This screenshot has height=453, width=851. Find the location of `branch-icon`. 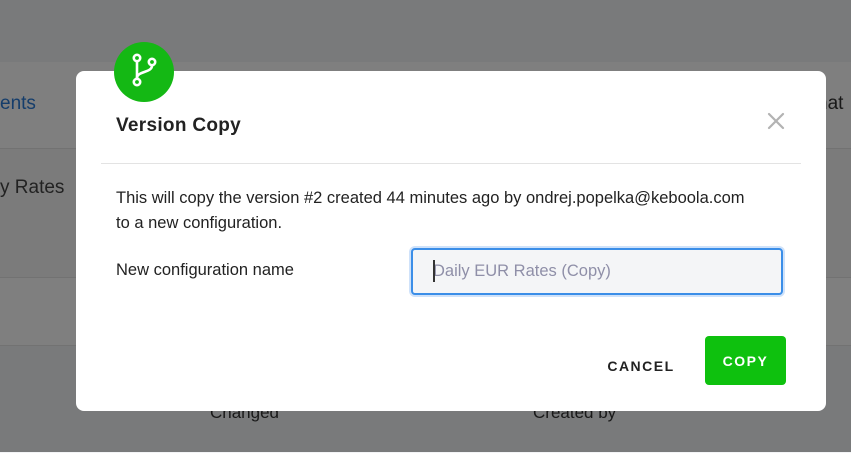

branch-icon is located at coordinates (144, 72).